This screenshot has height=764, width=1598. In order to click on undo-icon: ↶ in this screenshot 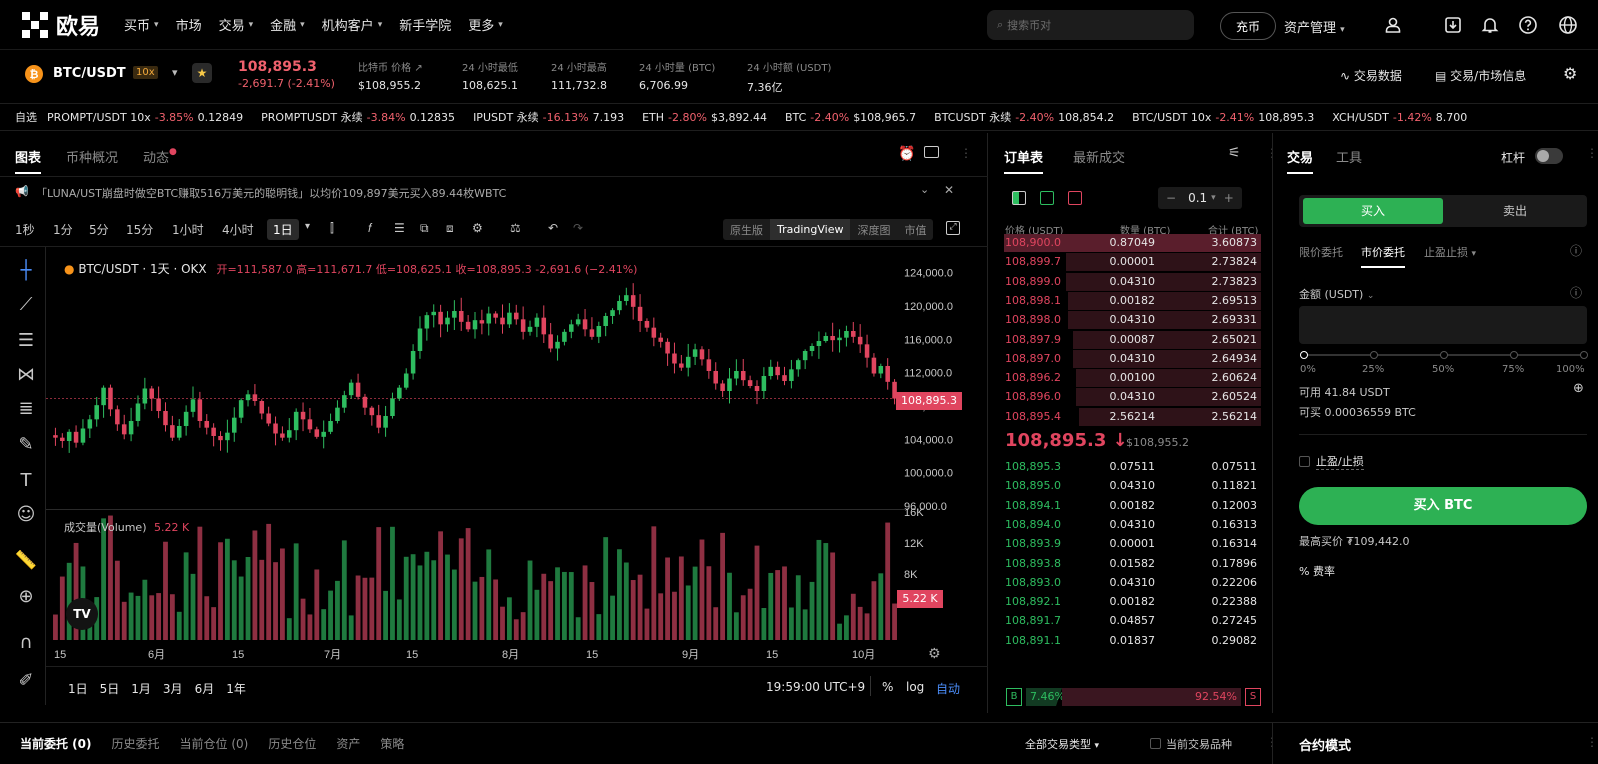, I will do `click(553, 228)`.